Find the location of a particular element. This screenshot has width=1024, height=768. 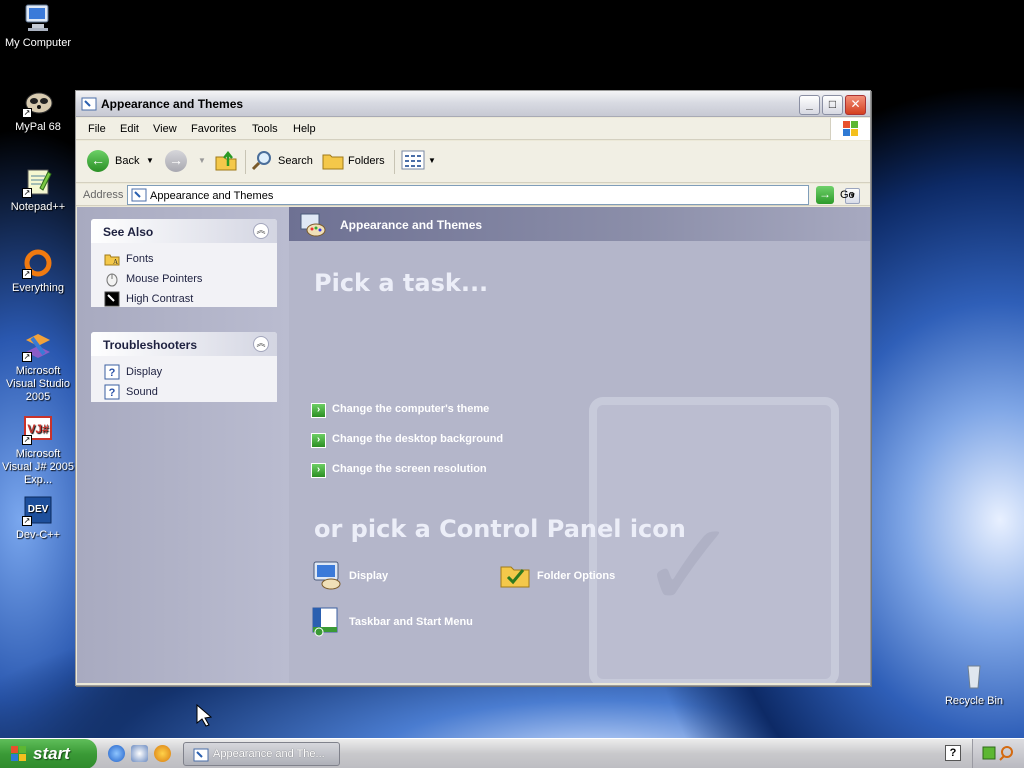

see-also-item-fonts: A Fonts is located at coordinates (184, 259).